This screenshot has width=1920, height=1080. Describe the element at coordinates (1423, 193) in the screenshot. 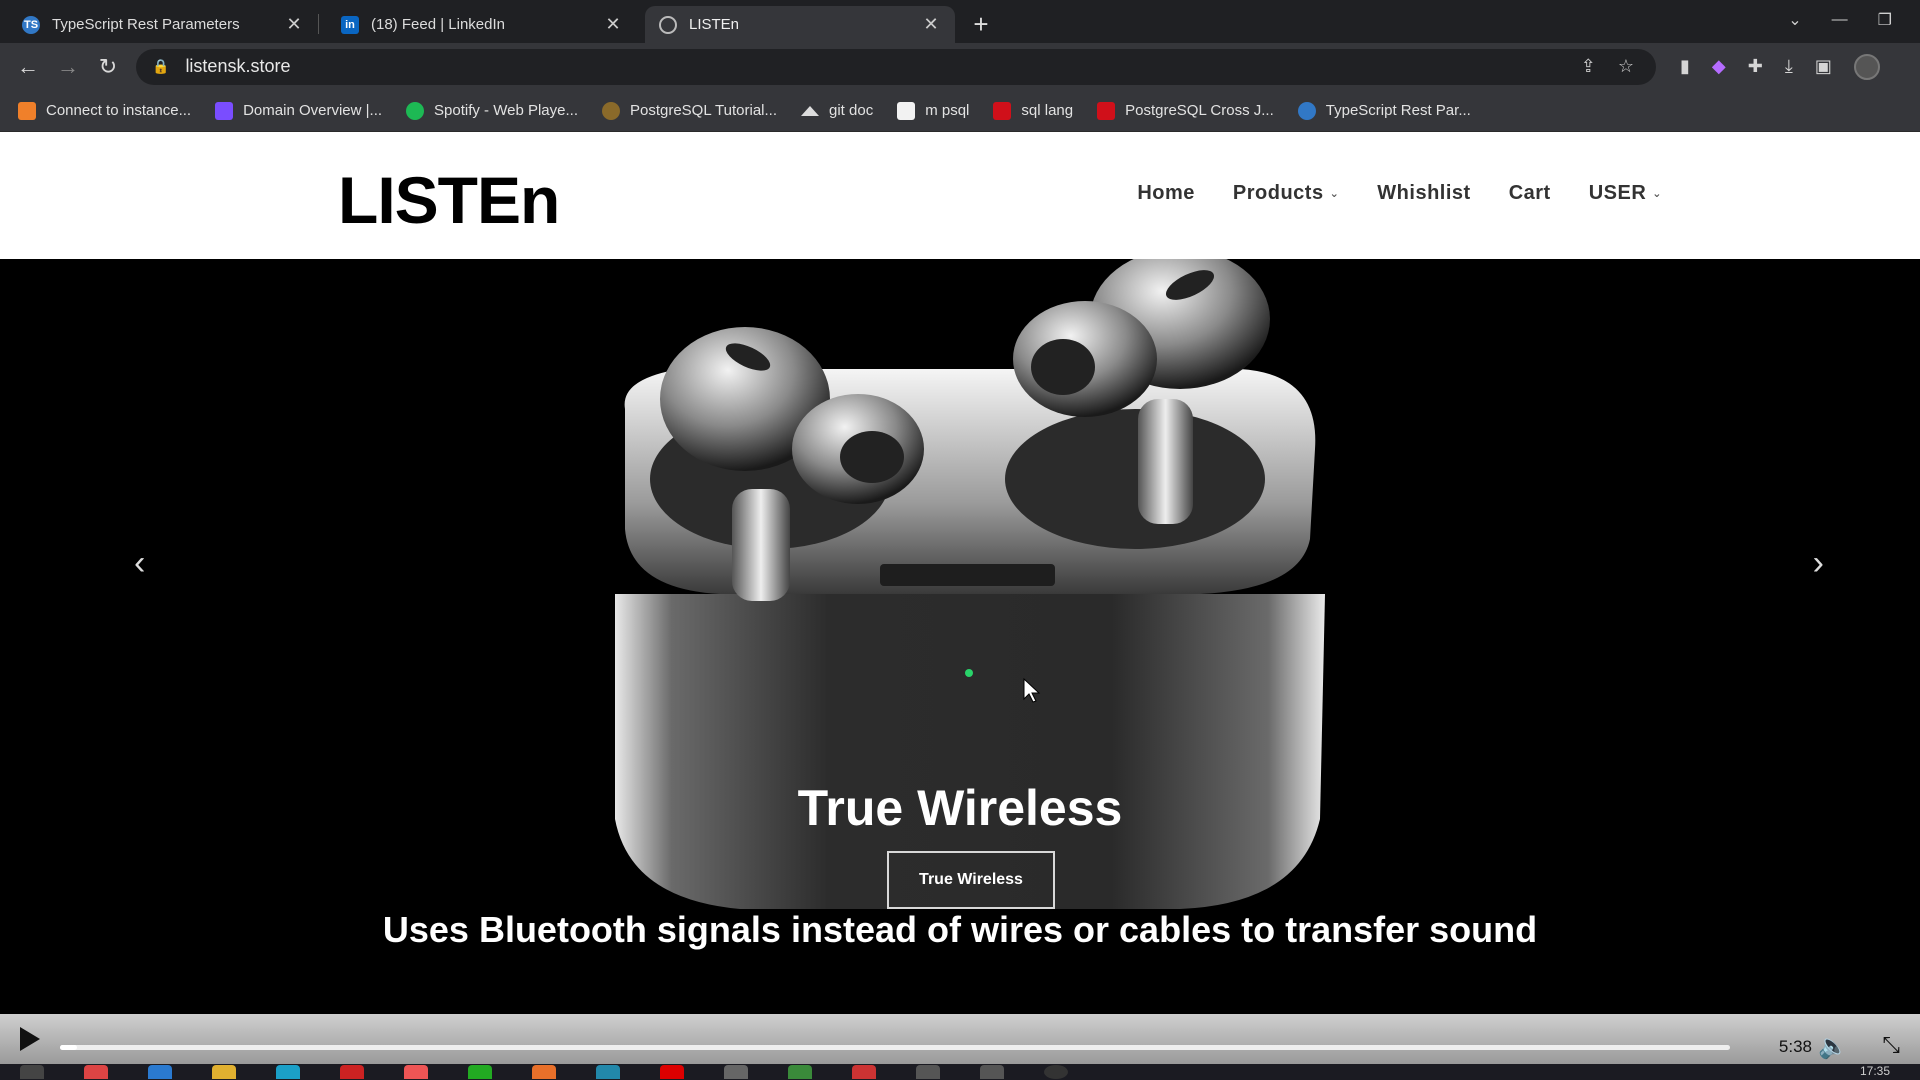

I see `nav-wishlist: Whishlist` at that location.